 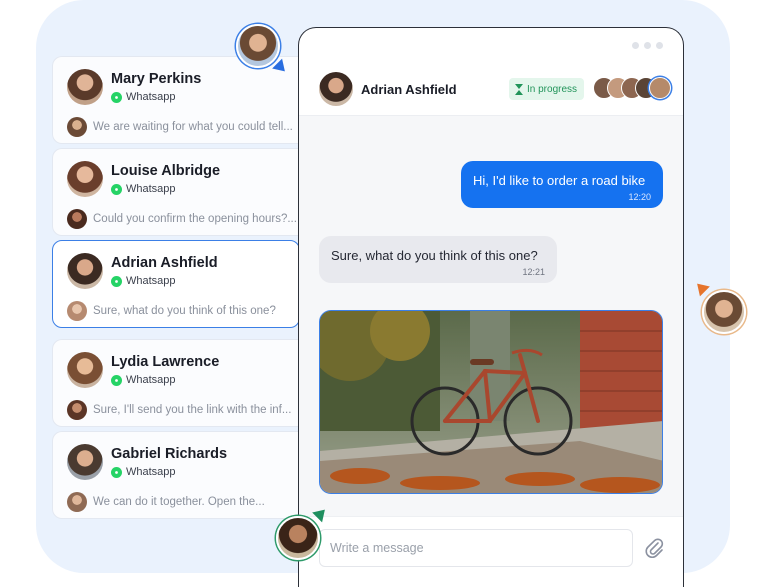 I want to click on participants-avatars, so click(x=632, y=88).